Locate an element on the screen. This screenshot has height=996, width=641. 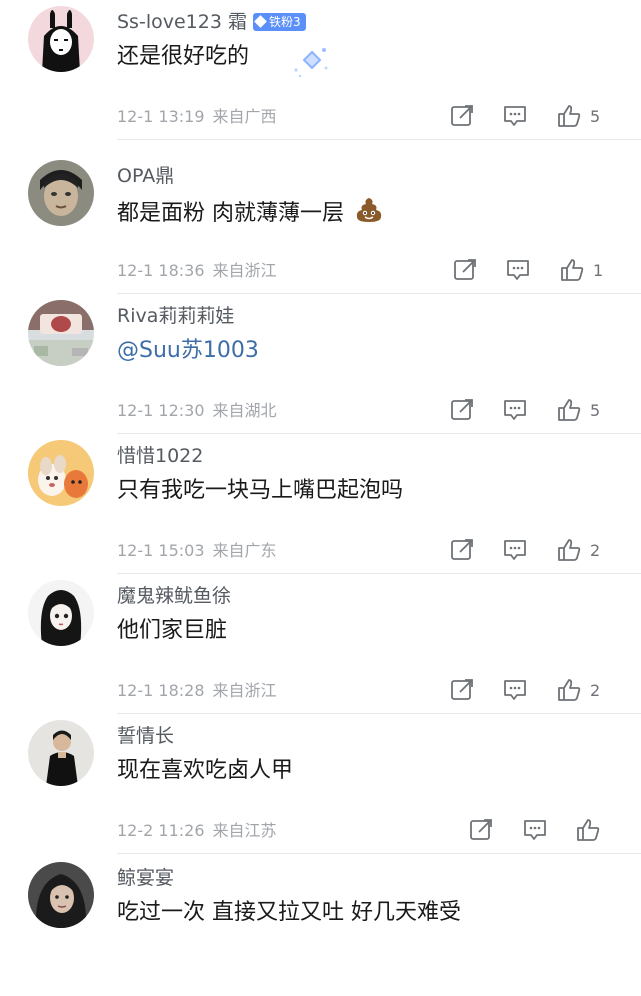
timestamp: 12-1 15:03 is located at coordinates (161, 550).